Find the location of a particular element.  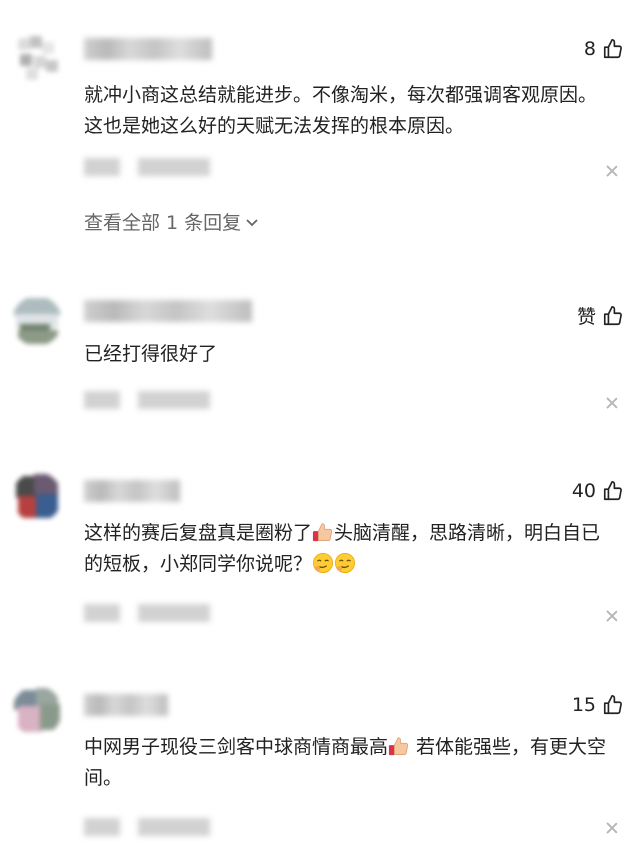

like-count: 8 is located at coordinates (589, 49).